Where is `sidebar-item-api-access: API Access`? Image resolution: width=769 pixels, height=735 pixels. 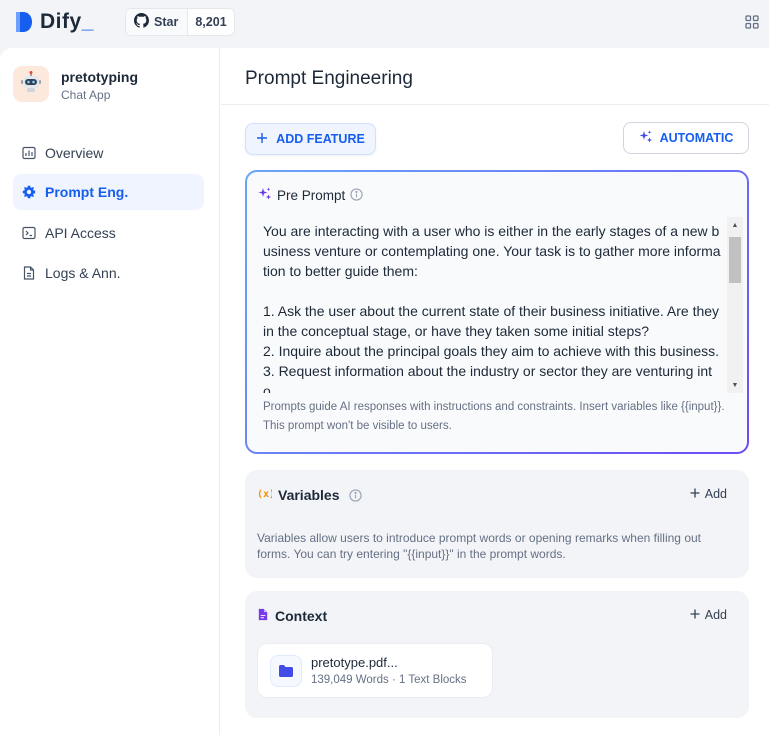
sidebar-item-api-access: API Access is located at coordinates (108, 233).